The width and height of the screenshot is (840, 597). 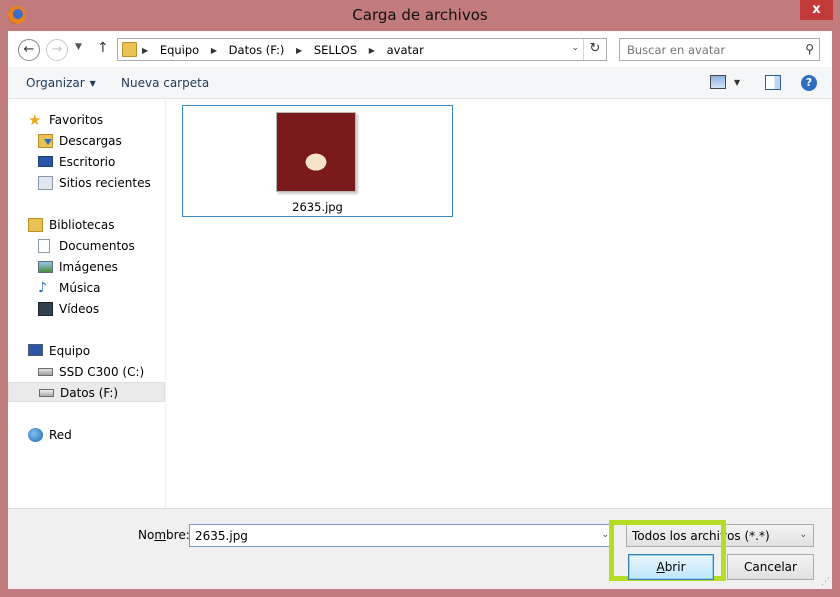 What do you see at coordinates (35, 350) in the screenshot?
I see `computer-icon` at bounding box center [35, 350].